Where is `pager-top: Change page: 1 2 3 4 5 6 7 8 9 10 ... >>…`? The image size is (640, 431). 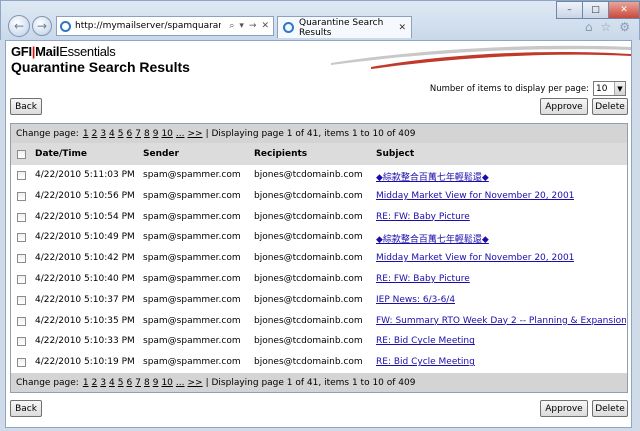 pager-top: Change page: 1 2 3 4 5 6 7 8 9 10 ... >>… is located at coordinates (319, 133).